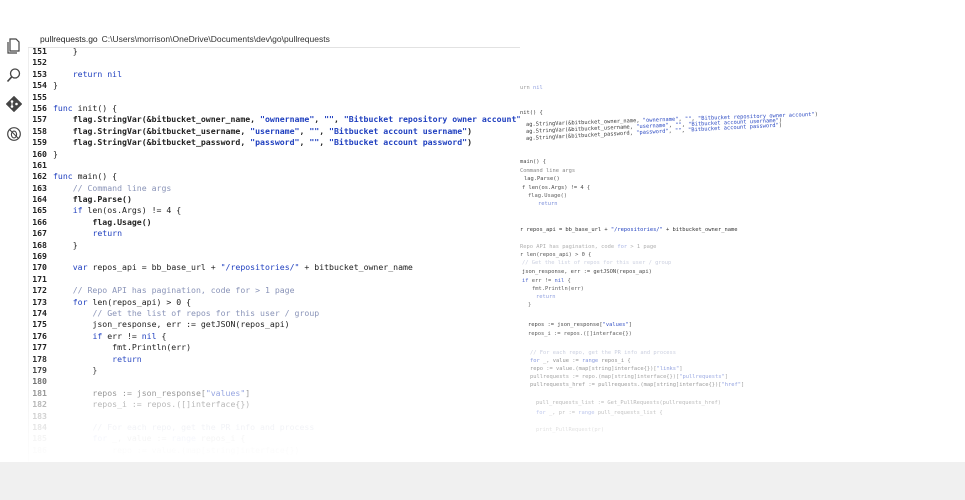 The height and width of the screenshot is (500, 965). What do you see at coordinates (556, 188) in the screenshot?
I see `scattered-code-line: f len(os.Args) != 4 {` at bounding box center [556, 188].